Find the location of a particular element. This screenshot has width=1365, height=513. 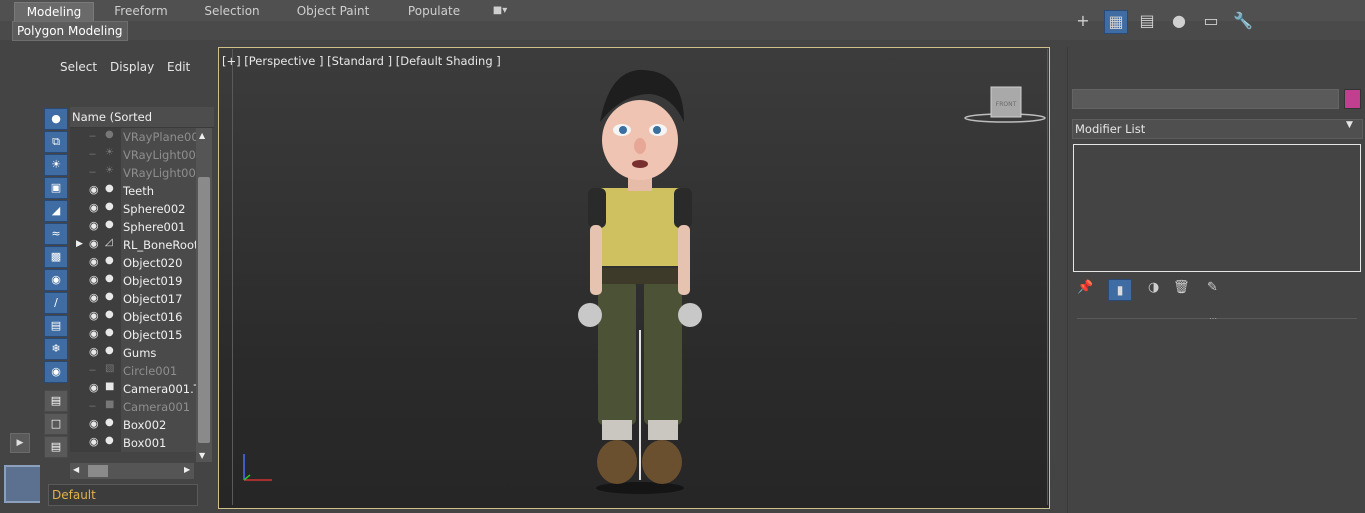

display-shapes-icon: ⧉ is located at coordinates (56, 142).